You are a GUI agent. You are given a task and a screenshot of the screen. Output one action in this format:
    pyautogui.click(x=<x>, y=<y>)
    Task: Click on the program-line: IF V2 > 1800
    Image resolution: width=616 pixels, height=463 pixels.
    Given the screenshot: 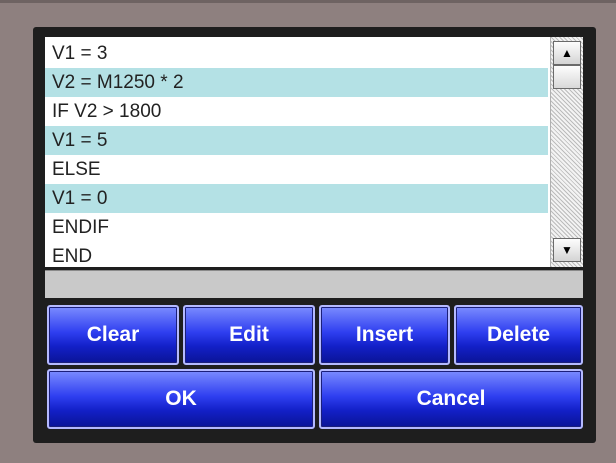 What is the action you would take?
    pyautogui.click(x=296, y=111)
    